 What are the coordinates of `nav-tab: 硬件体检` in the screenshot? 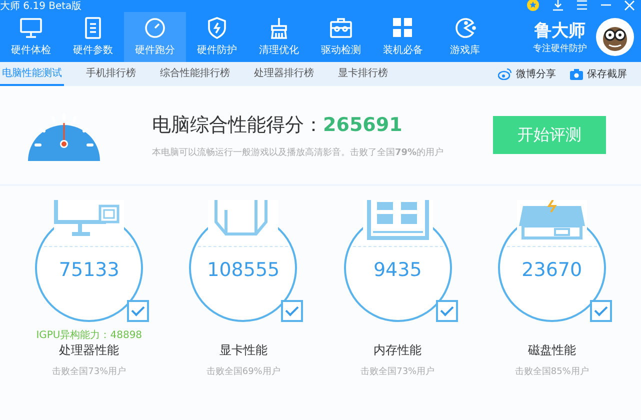 It's located at (31, 37).